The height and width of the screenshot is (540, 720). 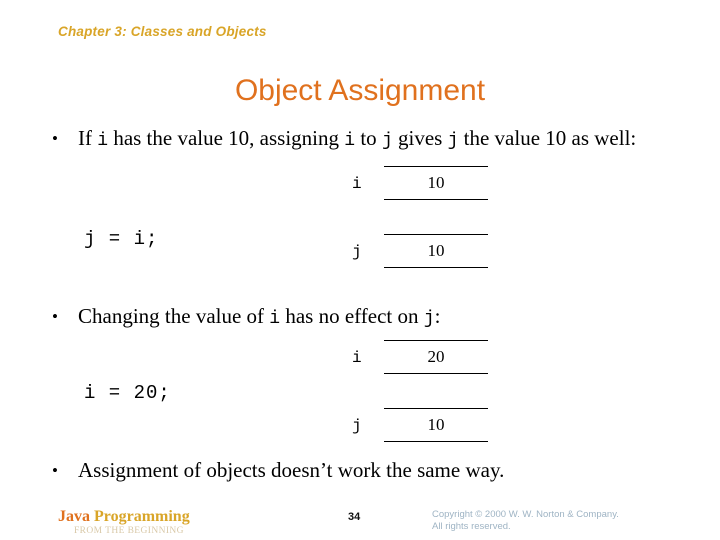 I want to click on bullet-text-segment: to, so click(x=368, y=138).